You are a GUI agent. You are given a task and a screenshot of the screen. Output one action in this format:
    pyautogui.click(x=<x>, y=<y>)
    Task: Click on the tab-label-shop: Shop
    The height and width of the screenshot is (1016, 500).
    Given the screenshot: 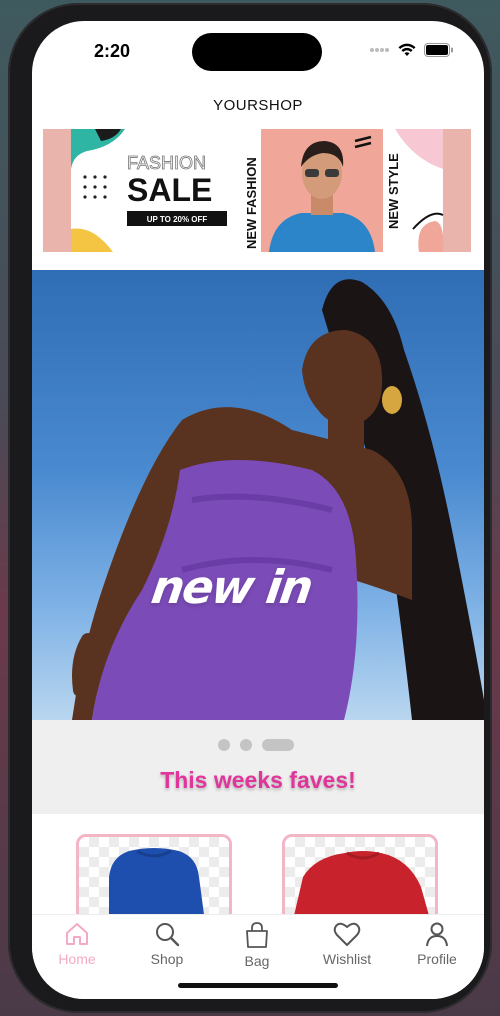 What is the action you would take?
    pyautogui.click(x=167, y=959)
    